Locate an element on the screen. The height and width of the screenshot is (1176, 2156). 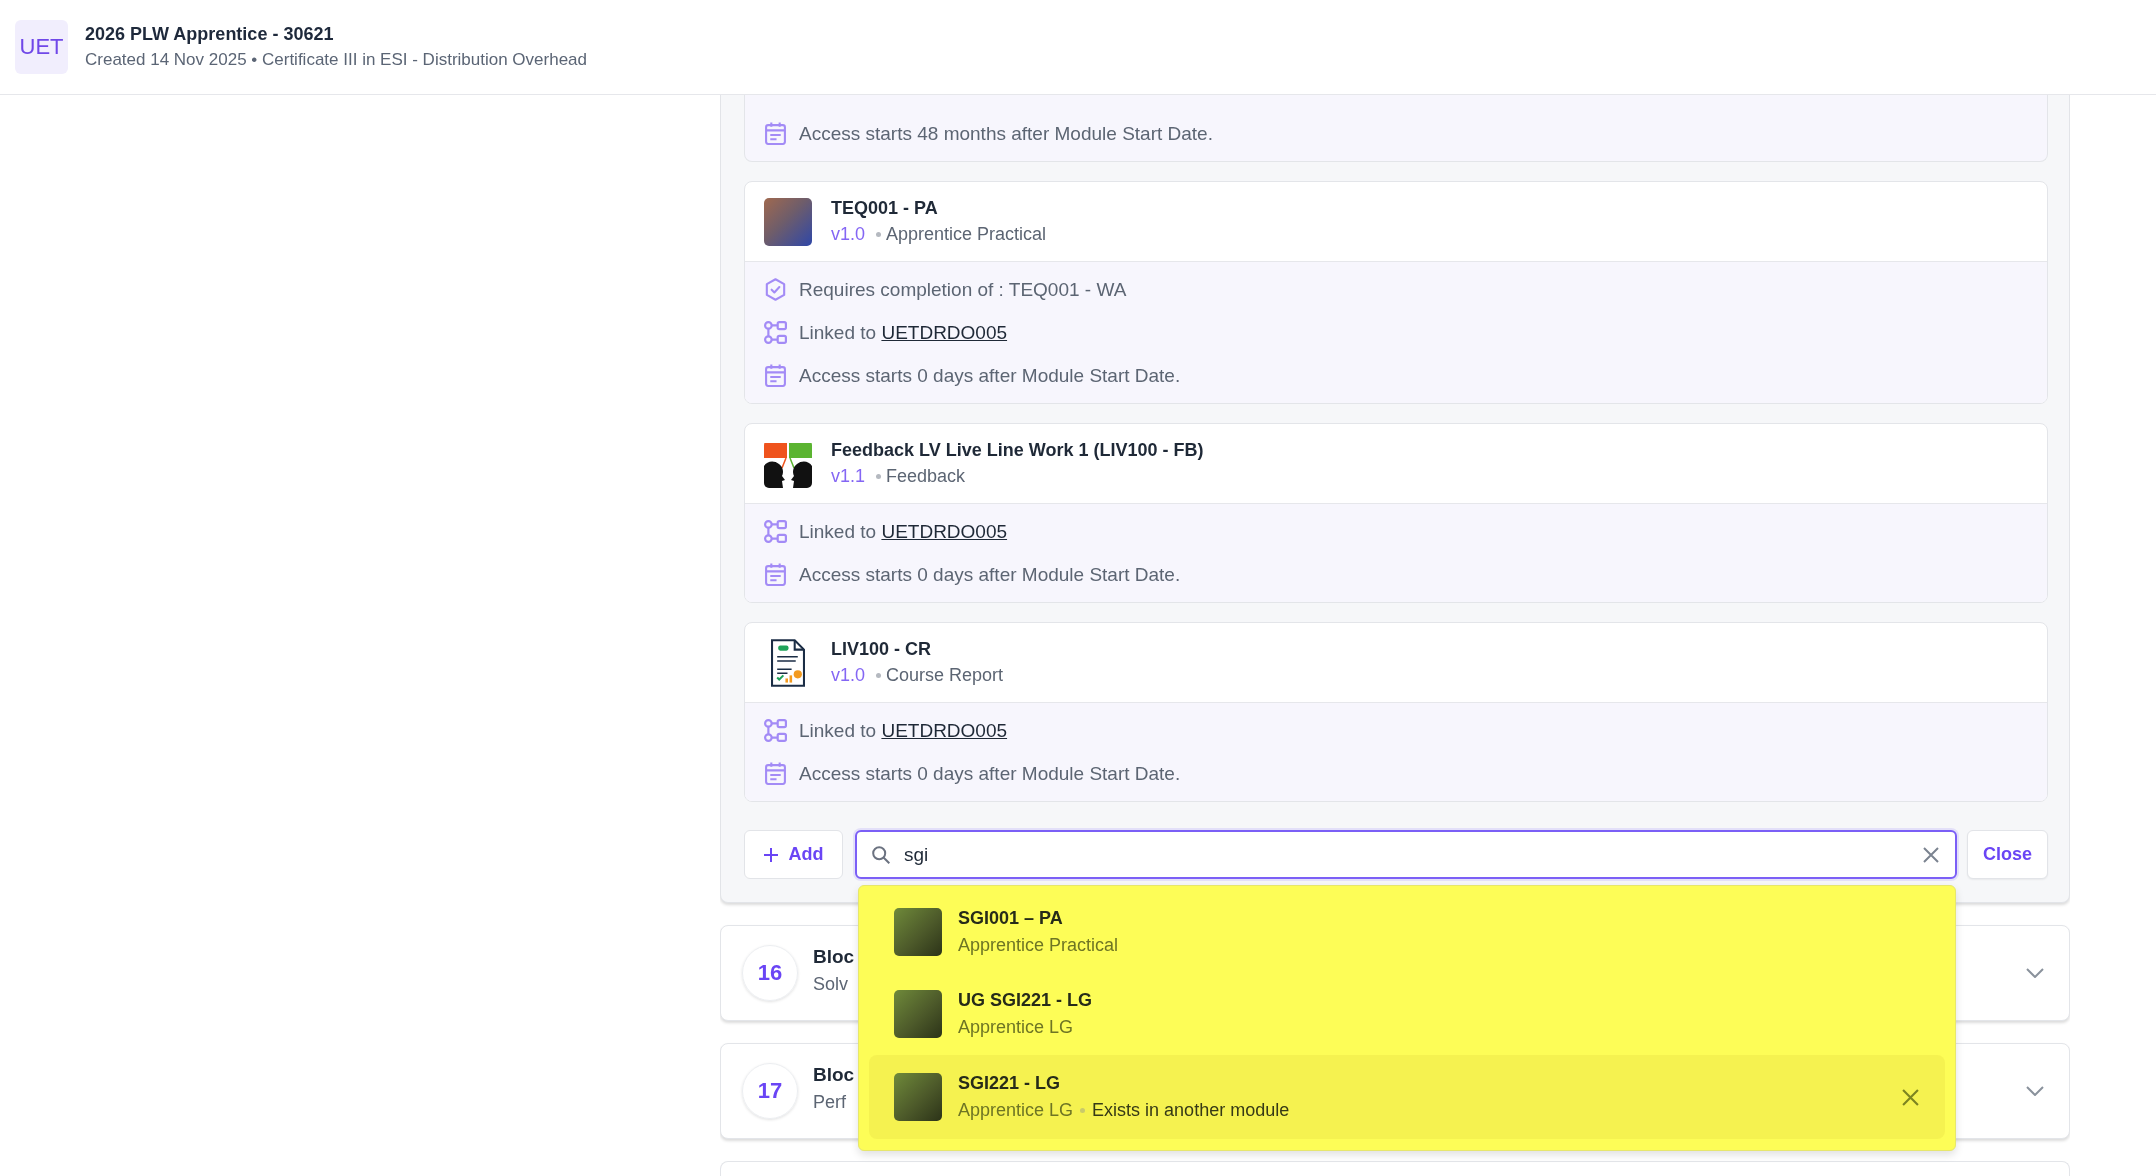
close-icon is located at coordinates (1910, 1097).